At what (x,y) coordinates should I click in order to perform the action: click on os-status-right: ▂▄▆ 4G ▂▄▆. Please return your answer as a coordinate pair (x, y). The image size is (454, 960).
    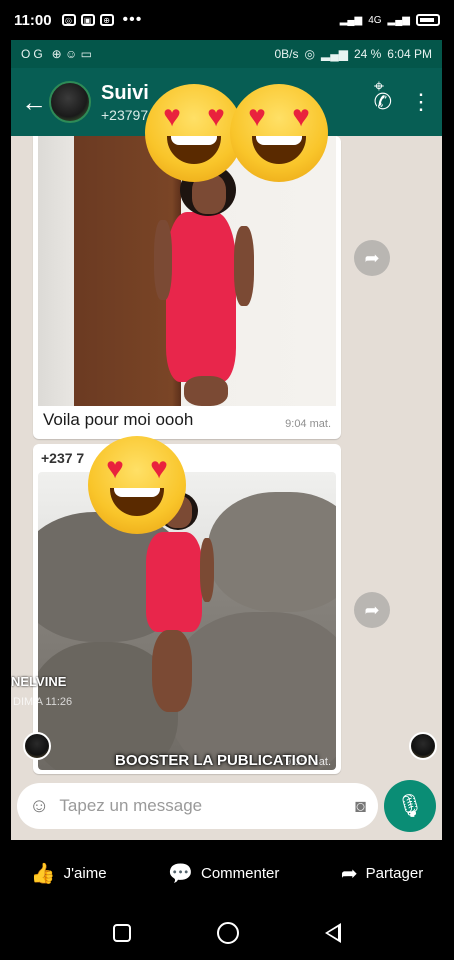
    Looking at the image, I should click on (390, 20).